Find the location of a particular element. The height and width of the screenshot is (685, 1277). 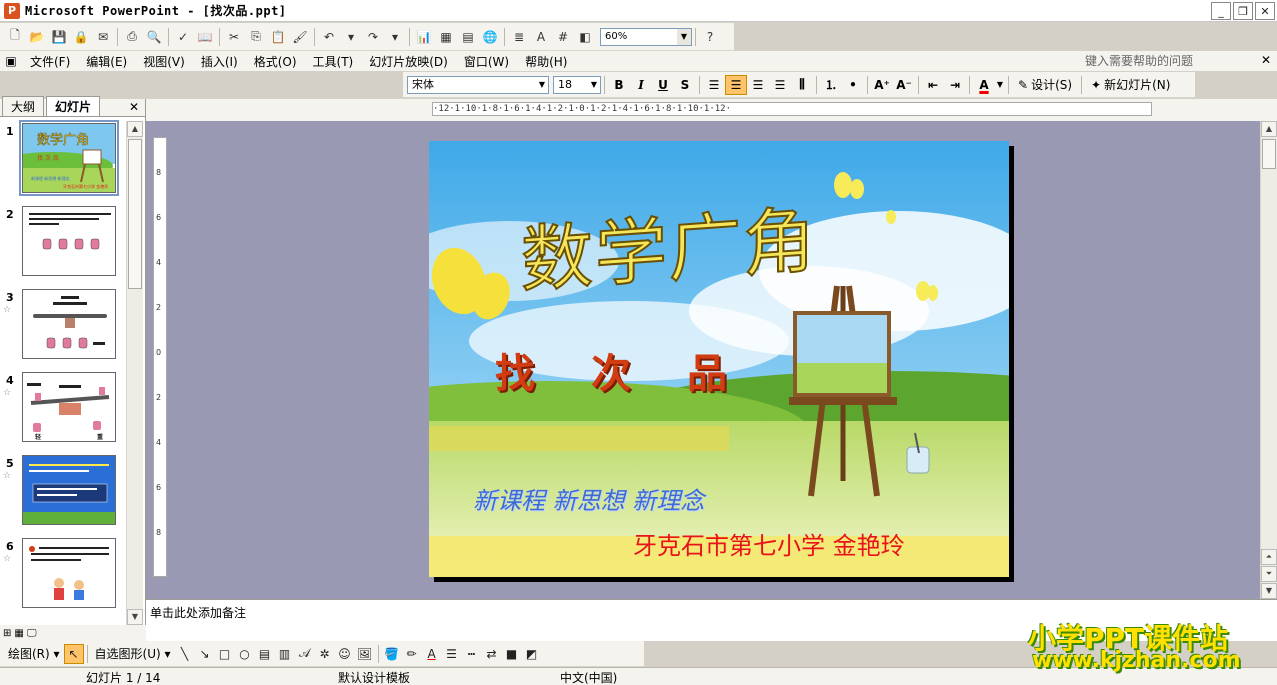

decrease-font-icon: A⁻ is located at coordinates (904, 85).